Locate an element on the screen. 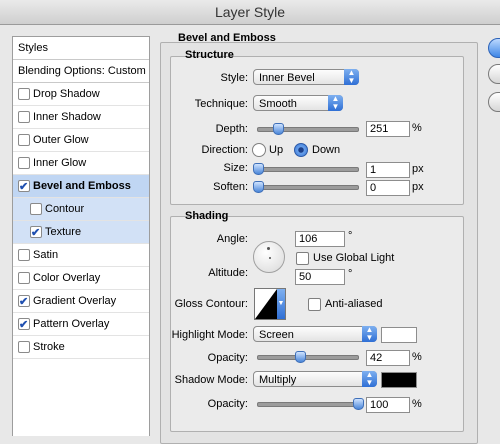 The width and height of the screenshot is (500, 444). style-item-stroke: Stroke is located at coordinates (81, 347).